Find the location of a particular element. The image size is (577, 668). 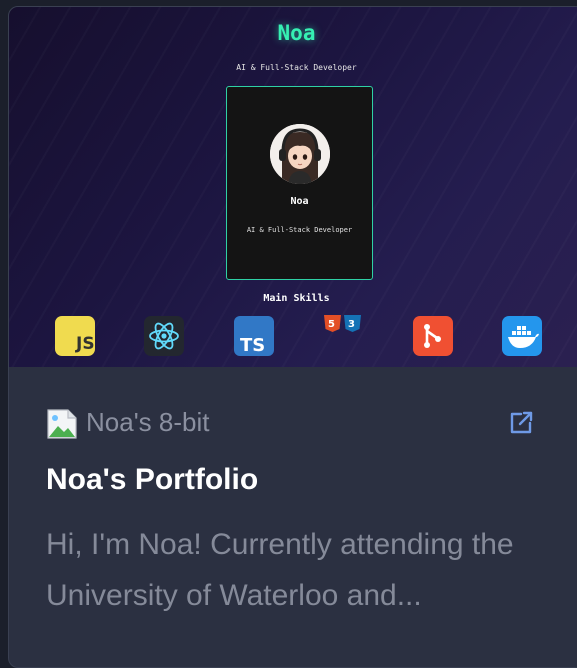

profile-card: Noa AI & Full-Stack Developer is located at coordinates (299, 183).